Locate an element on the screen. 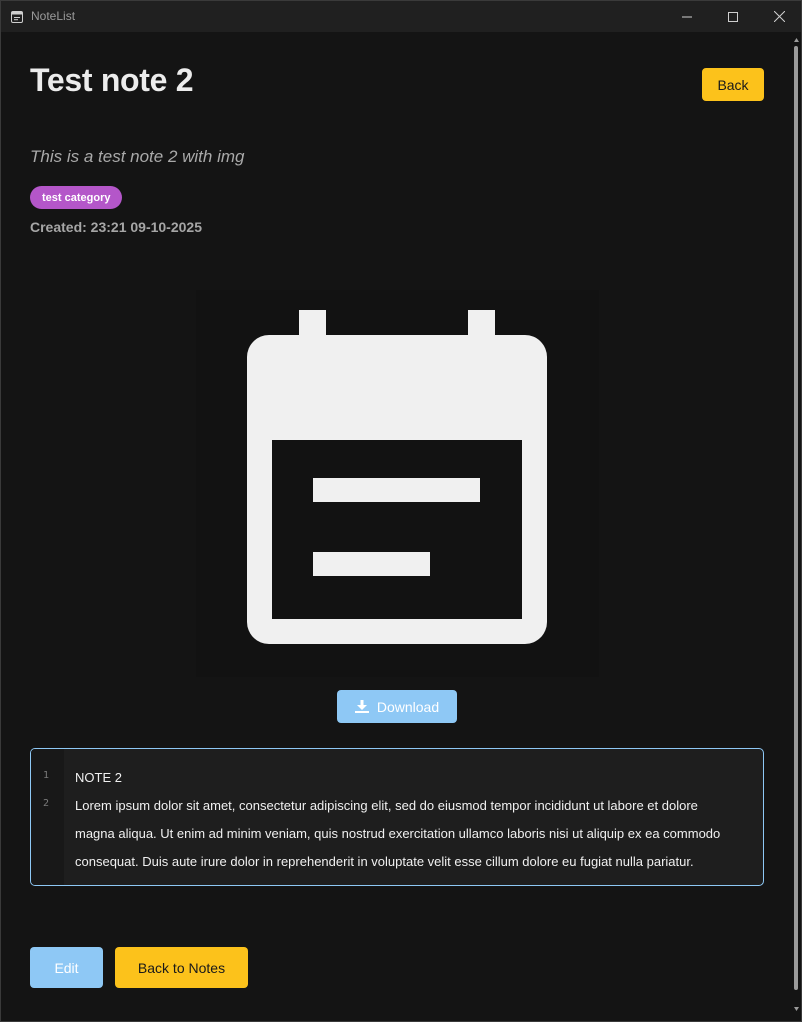 This screenshot has height=1022, width=802. scroll-down-icon is located at coordinates (796, 1009).